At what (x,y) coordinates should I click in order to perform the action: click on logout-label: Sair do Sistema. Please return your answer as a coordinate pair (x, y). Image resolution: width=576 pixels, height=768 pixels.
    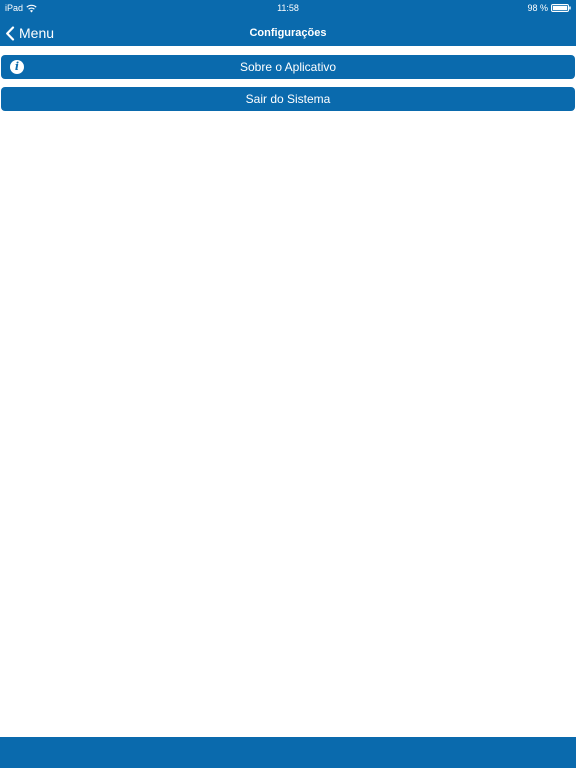
    Looking at the image, I should click on (288, 99).